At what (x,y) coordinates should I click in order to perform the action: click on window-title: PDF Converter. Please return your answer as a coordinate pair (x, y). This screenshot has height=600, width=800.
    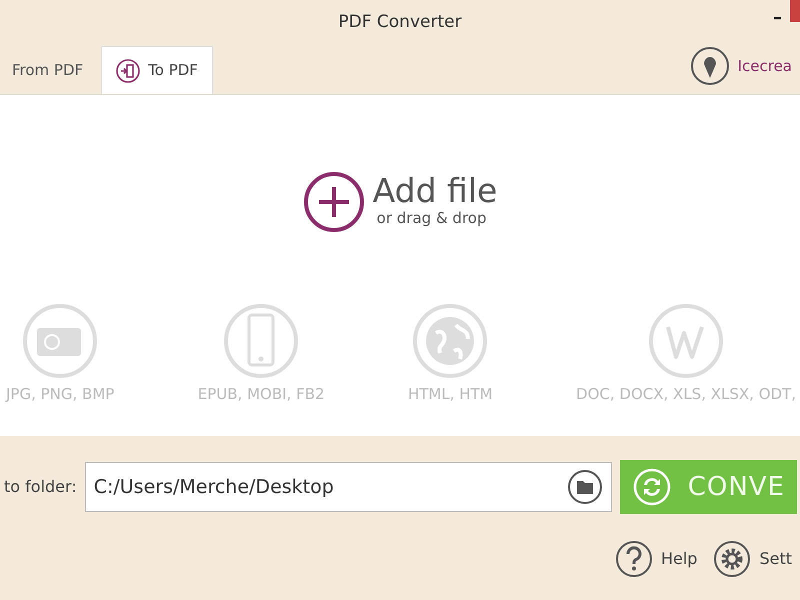
    Looking at the image, I should click on (400, 22).